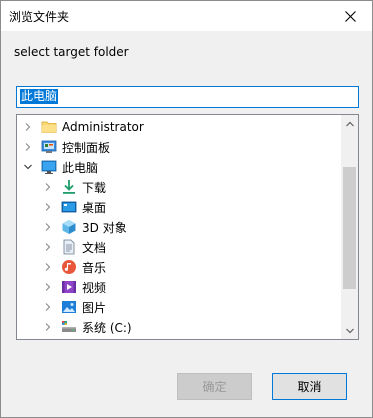  Describe the element at coordinates (103, 127) in the screenshot. I see `tree-item-label: Administrator` at that location.